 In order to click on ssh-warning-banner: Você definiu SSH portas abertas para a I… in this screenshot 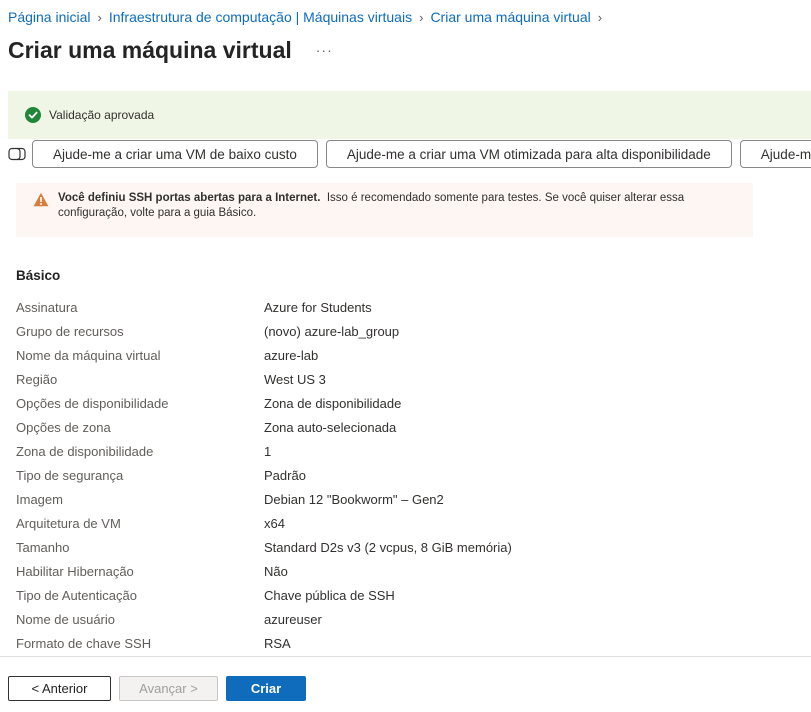, I will do `click(384, 210)`.